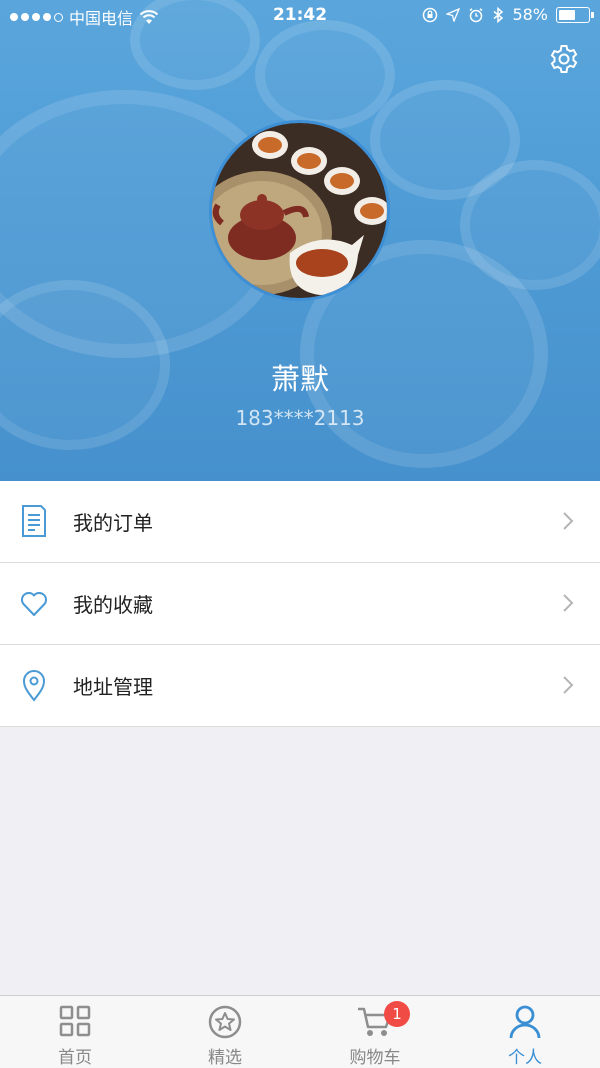 The height and width of the screenshot is (1068, 600). What do you see at coordinates (525, 1022) in the screenshot?
I see `person-icon` at bounding box center [525, 1022].